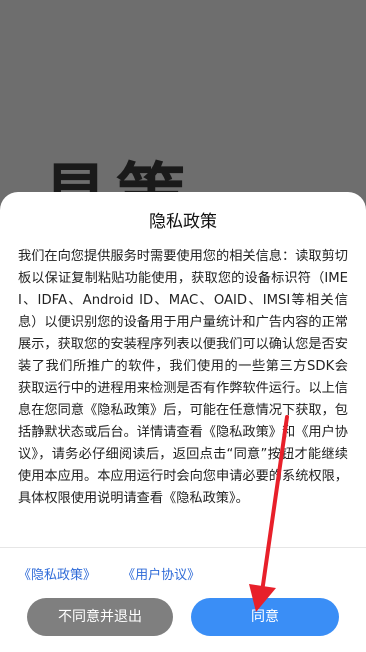 The image size is (366, 652). What do you see at coordinates (120, 573) in the screenshot?
I see `policy-links: 《隐私政策》 《用户协议》` at bounding box center [120, 573].